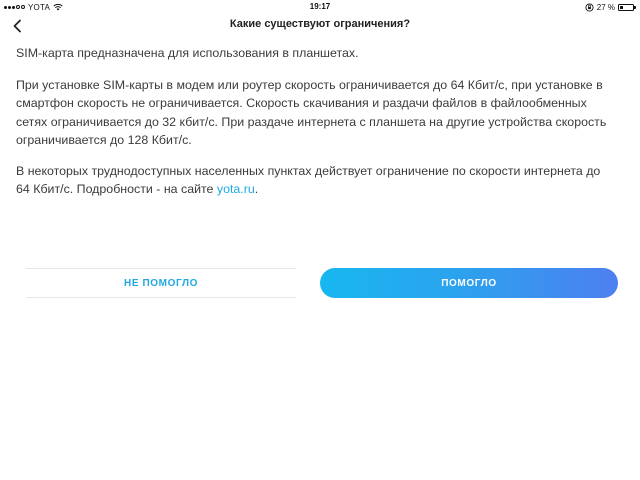  I want to click on helped-button: ПОМОГЛО, so click(469, 283).